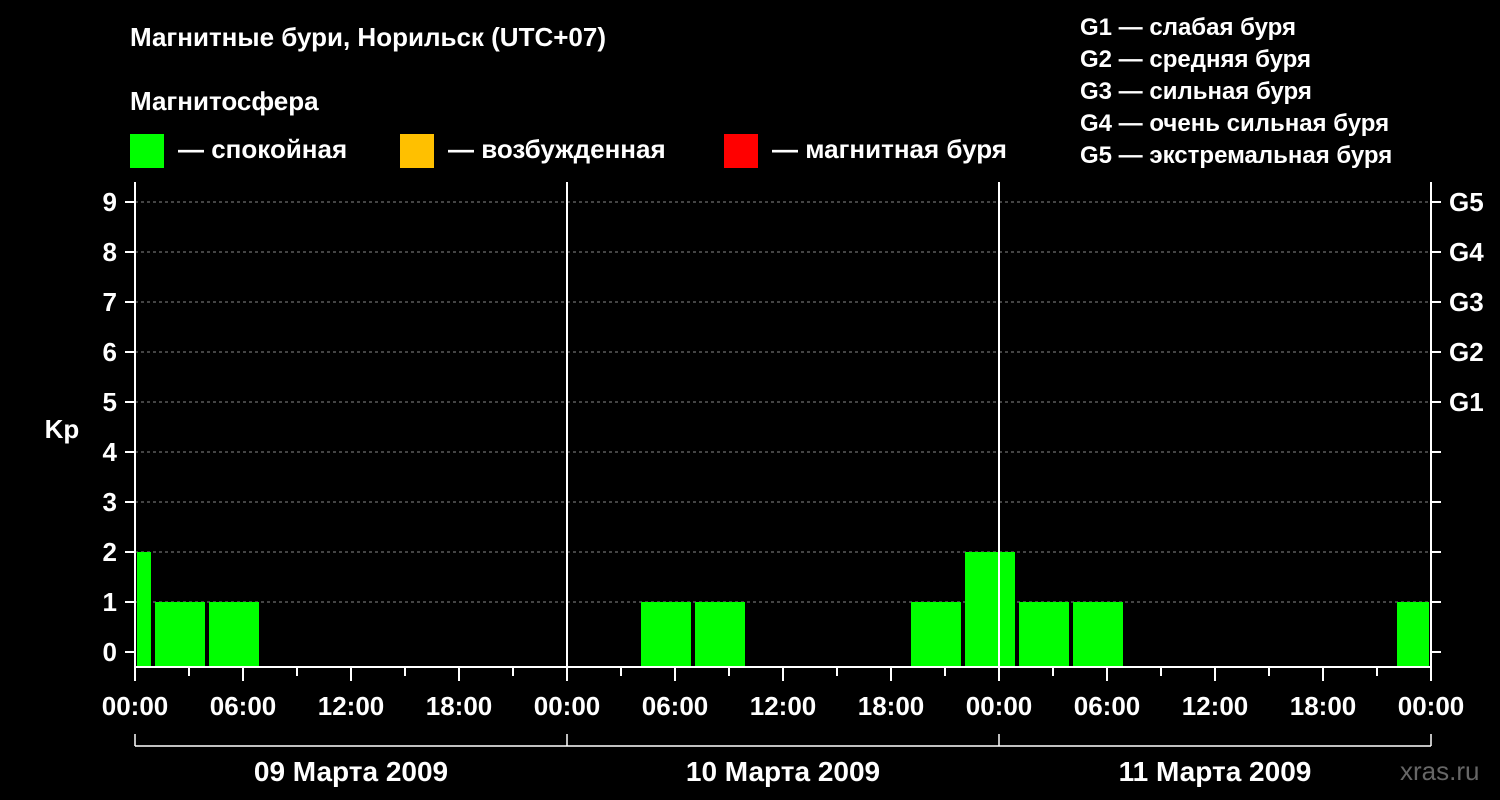 The height and width of the screenshot is (800, 1500). What do you see at coordinates (1466, 402) in the screenshot?
I see `g-tick-label: G1` at bounding box center [1466, 402].